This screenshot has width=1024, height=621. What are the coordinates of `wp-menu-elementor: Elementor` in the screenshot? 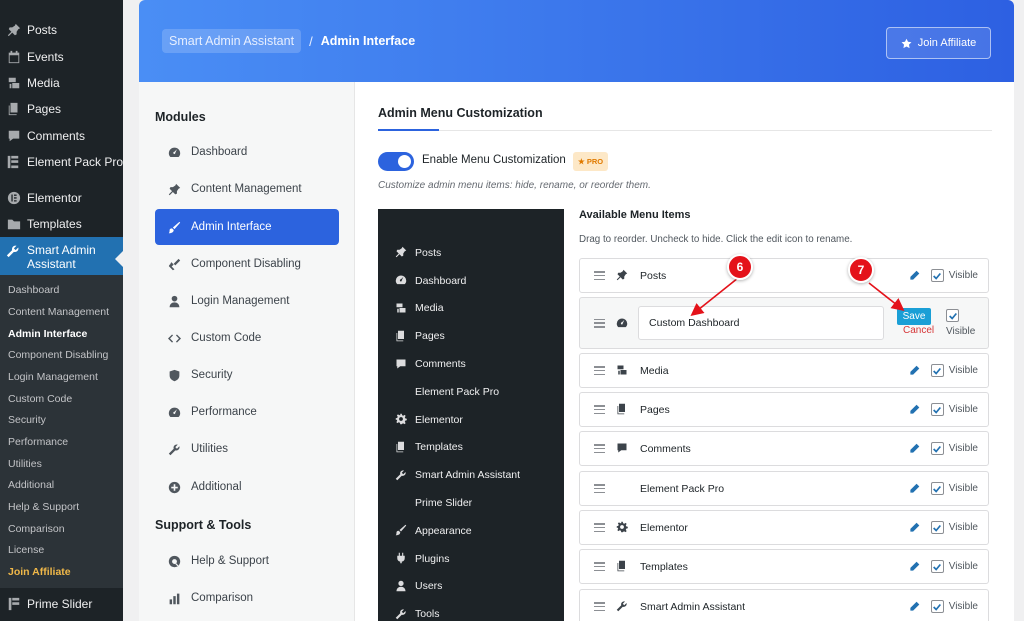 It's located at (61, 197).